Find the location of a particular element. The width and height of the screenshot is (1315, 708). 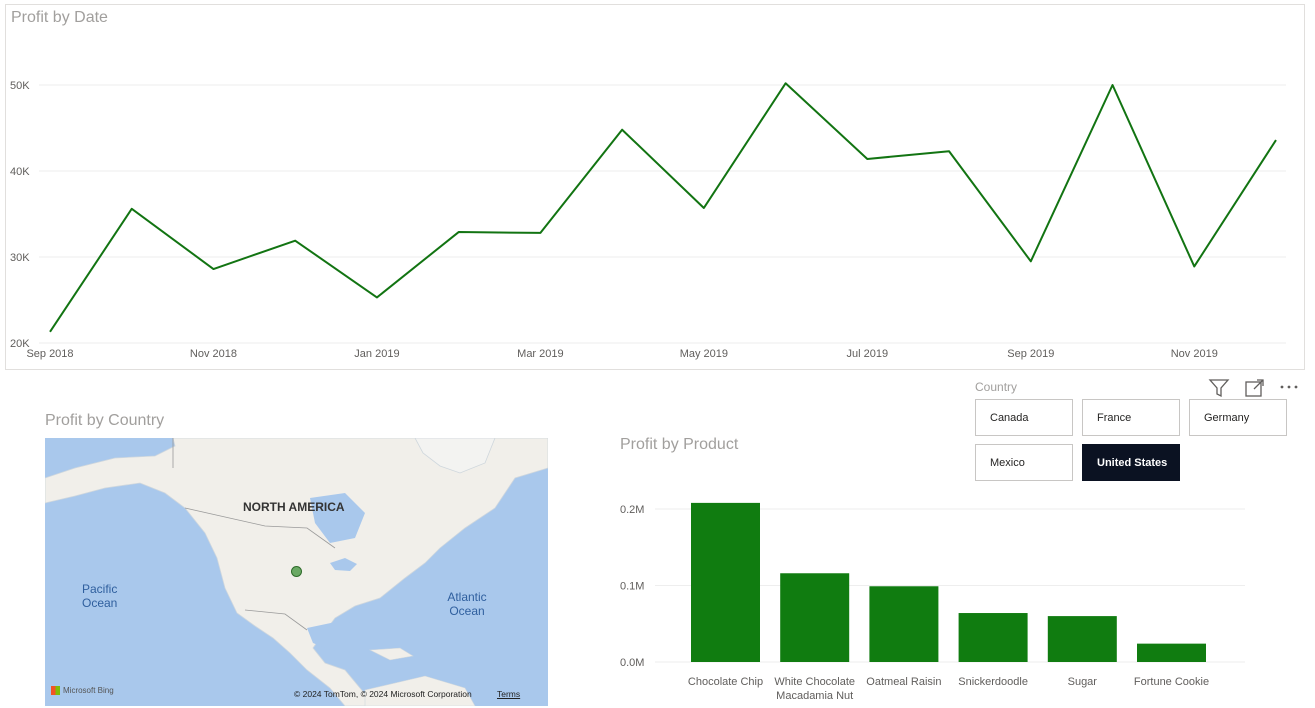

atlantic-ocean-label: Atlantic Ocean is located at coordinates (467, 604).